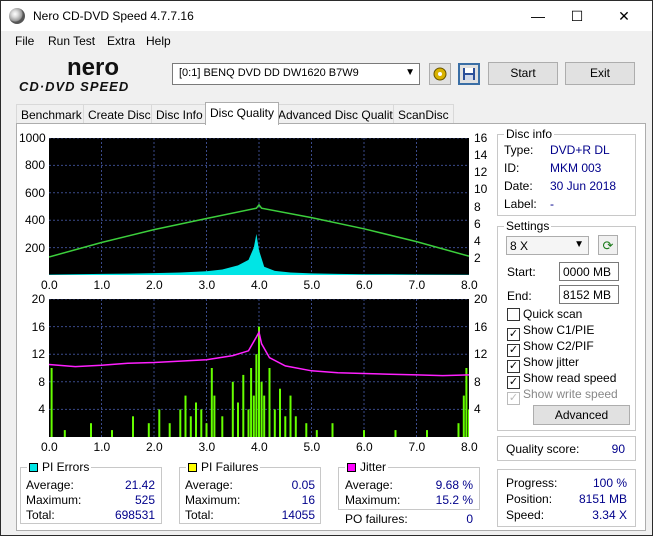 The height and width of the screenshot is (536, 653). Describe the element at coordinates (523, 73) in the screenshot. I see `start-button: Start` at that location.